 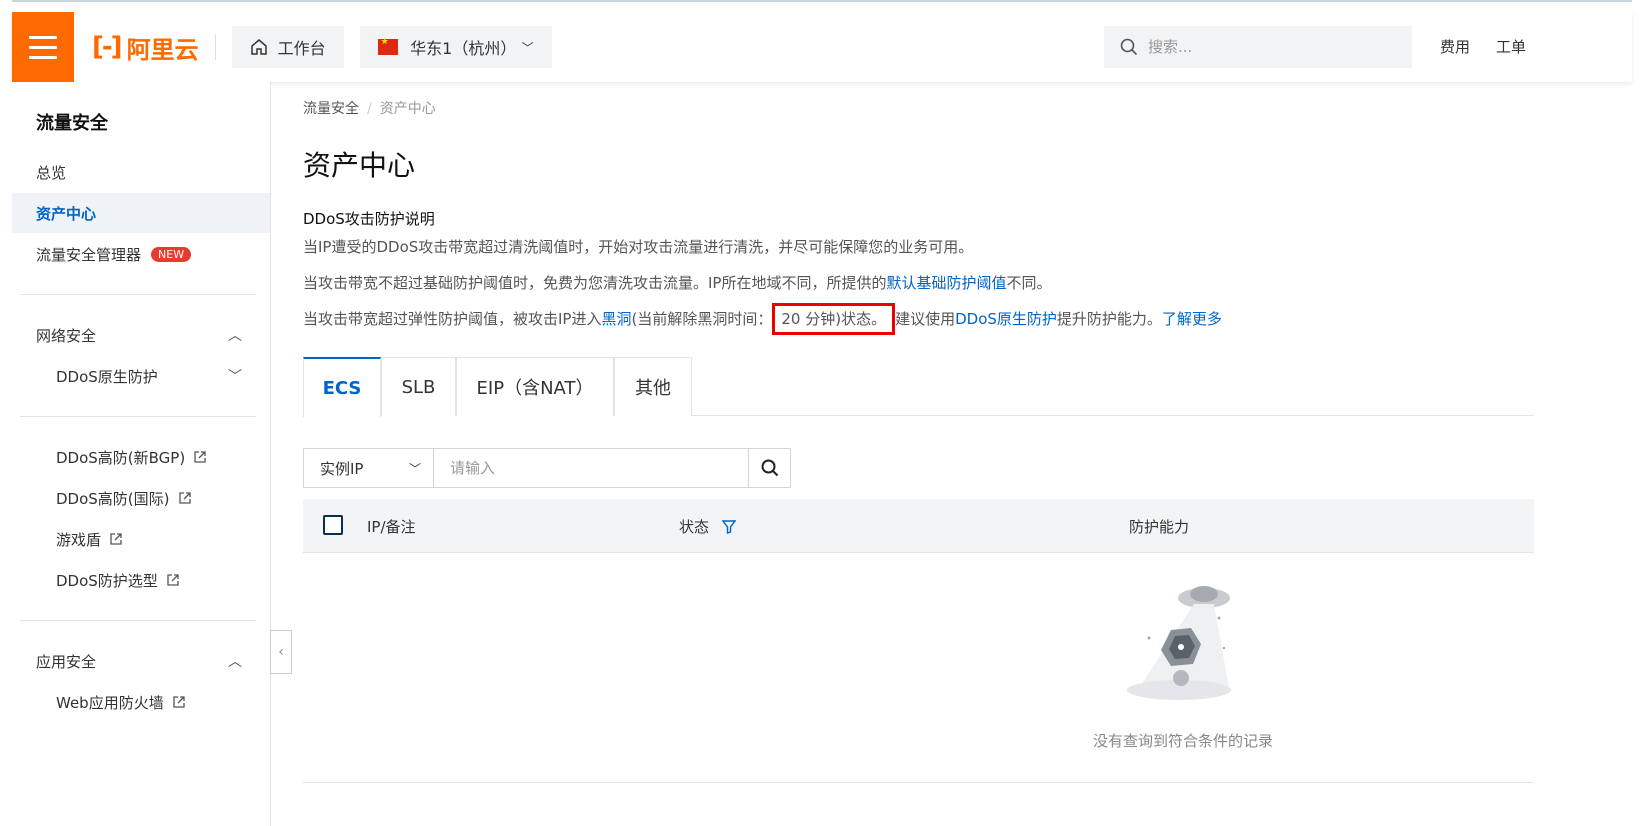 What do you see at coordinates (391, 527) in the screenshot?
I see `column-ip-note: IP/备注` at bounding box center [391, 527].